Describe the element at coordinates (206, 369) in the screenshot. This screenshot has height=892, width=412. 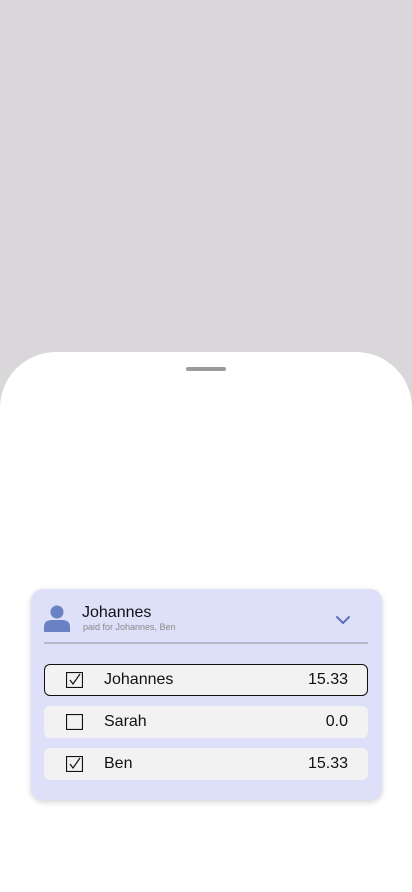
I see `drag-handle` at that location.